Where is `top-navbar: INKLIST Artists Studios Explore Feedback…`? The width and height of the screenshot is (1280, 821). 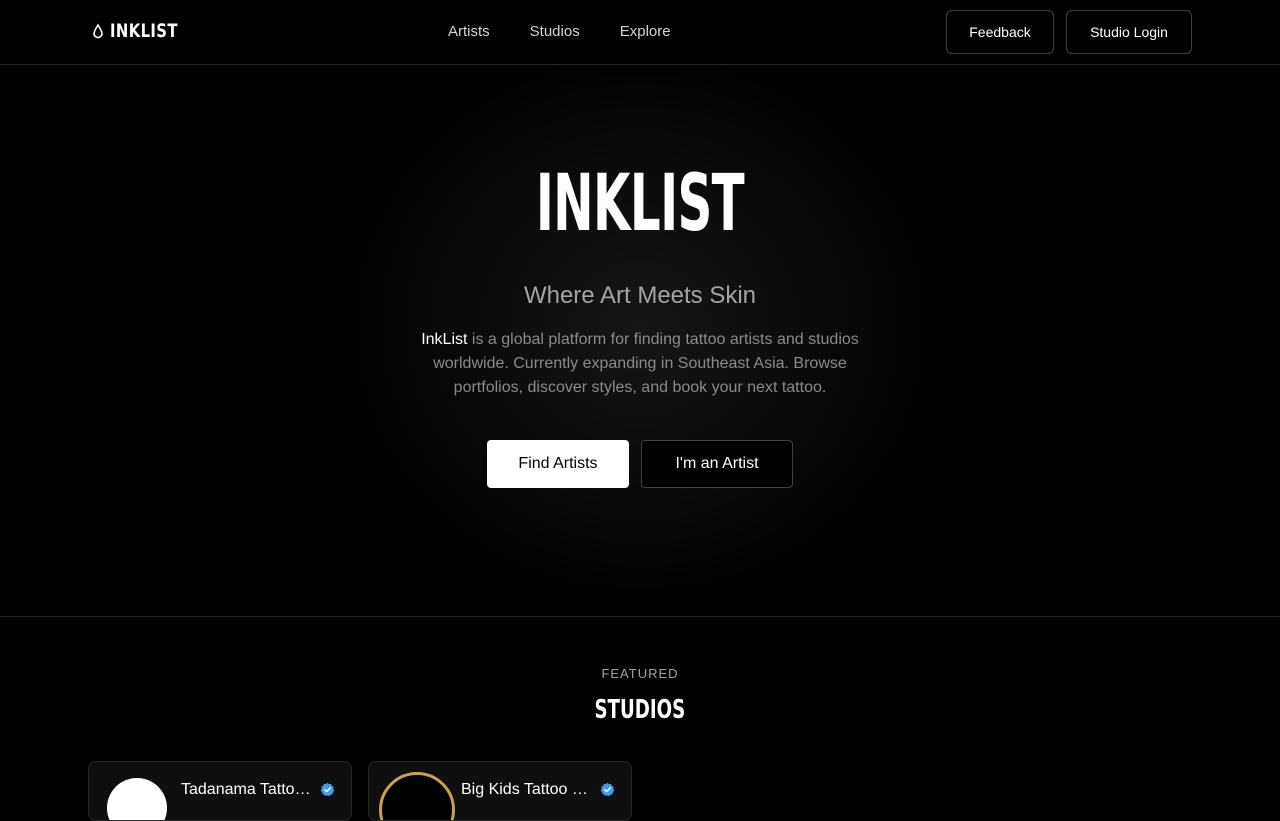
top-navbar: INKLIST Artists Studios Explore Feedback… is located at coordinates (640, 32).